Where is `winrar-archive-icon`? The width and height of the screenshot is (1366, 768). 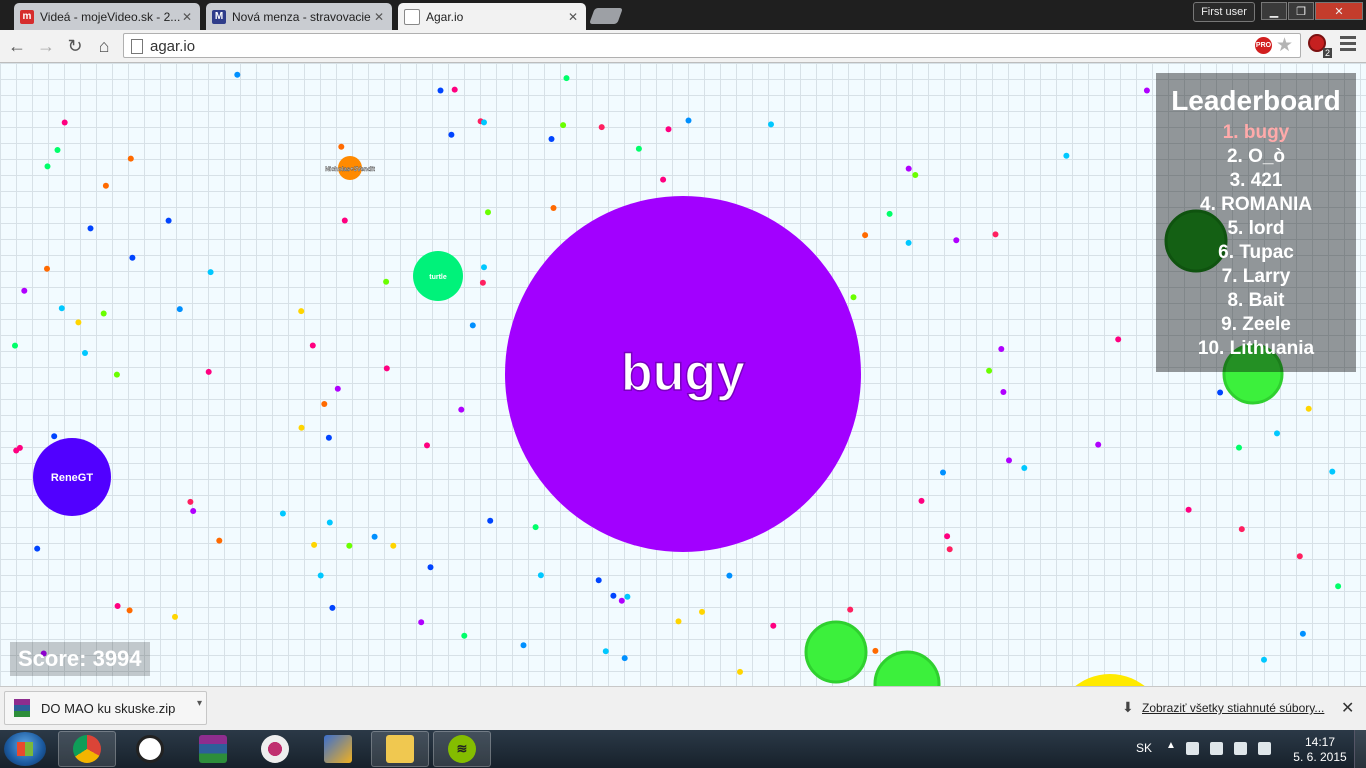
winrar-archive-icon is located at coordinates (22, 708).